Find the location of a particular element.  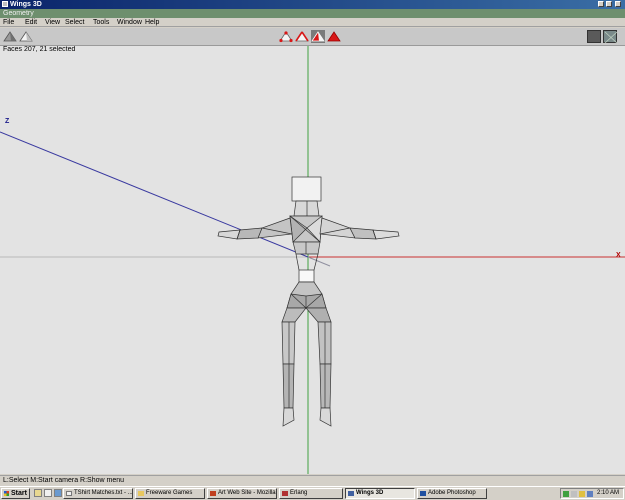

folder-icon is located at coordinates (141, 493).